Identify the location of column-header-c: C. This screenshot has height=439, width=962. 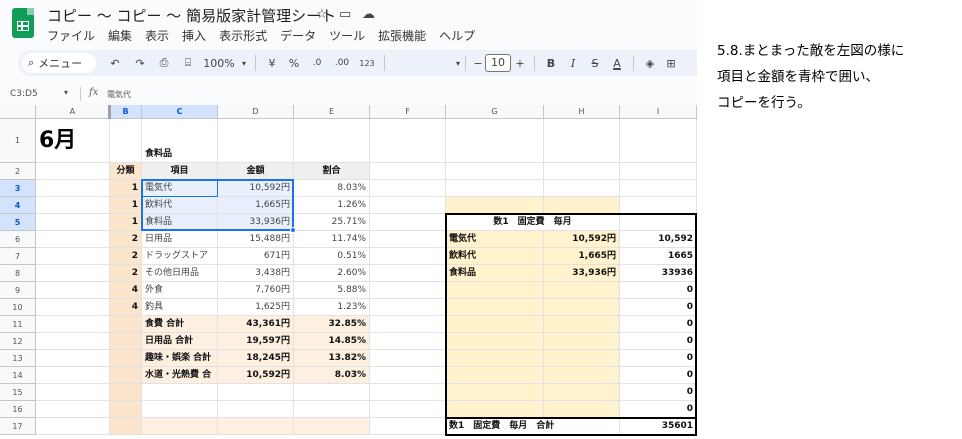
(180, 112).